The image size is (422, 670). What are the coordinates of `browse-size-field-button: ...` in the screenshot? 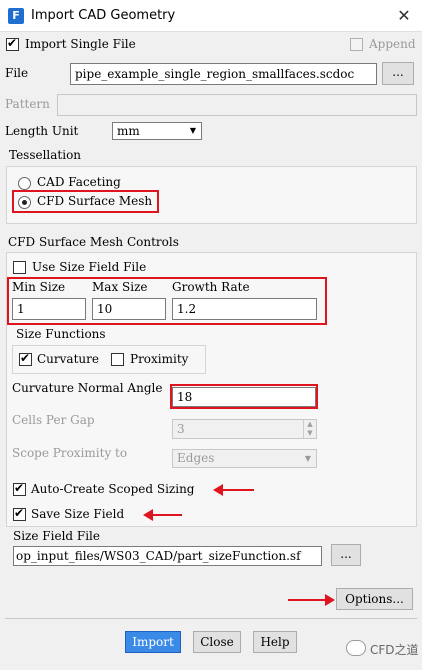 It's located at (346, 555).